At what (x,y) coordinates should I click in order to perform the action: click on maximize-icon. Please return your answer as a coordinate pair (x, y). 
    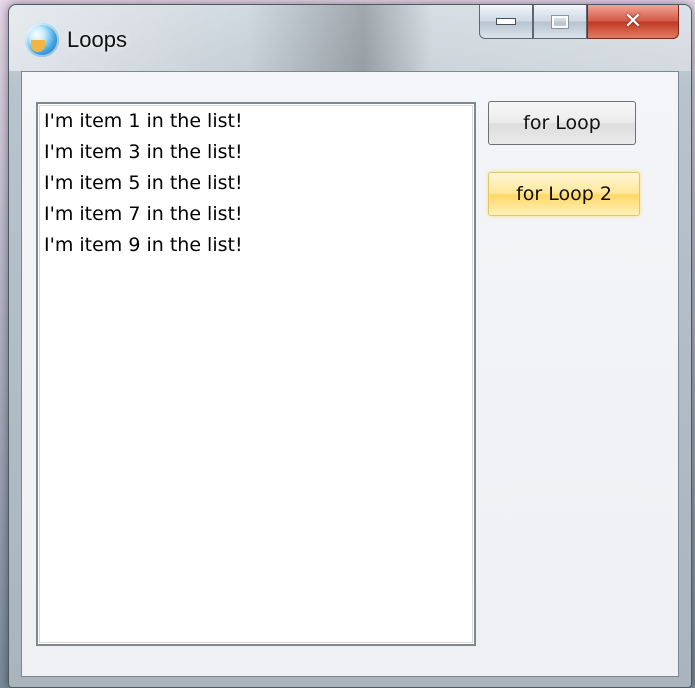
    Looking at the image, I should click on (560, 21).